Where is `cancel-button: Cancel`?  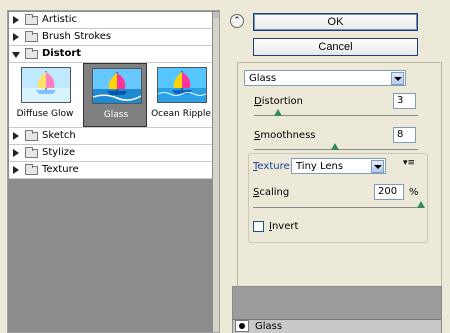
cancel-button: Cancel is located at coordinates (335, 47).